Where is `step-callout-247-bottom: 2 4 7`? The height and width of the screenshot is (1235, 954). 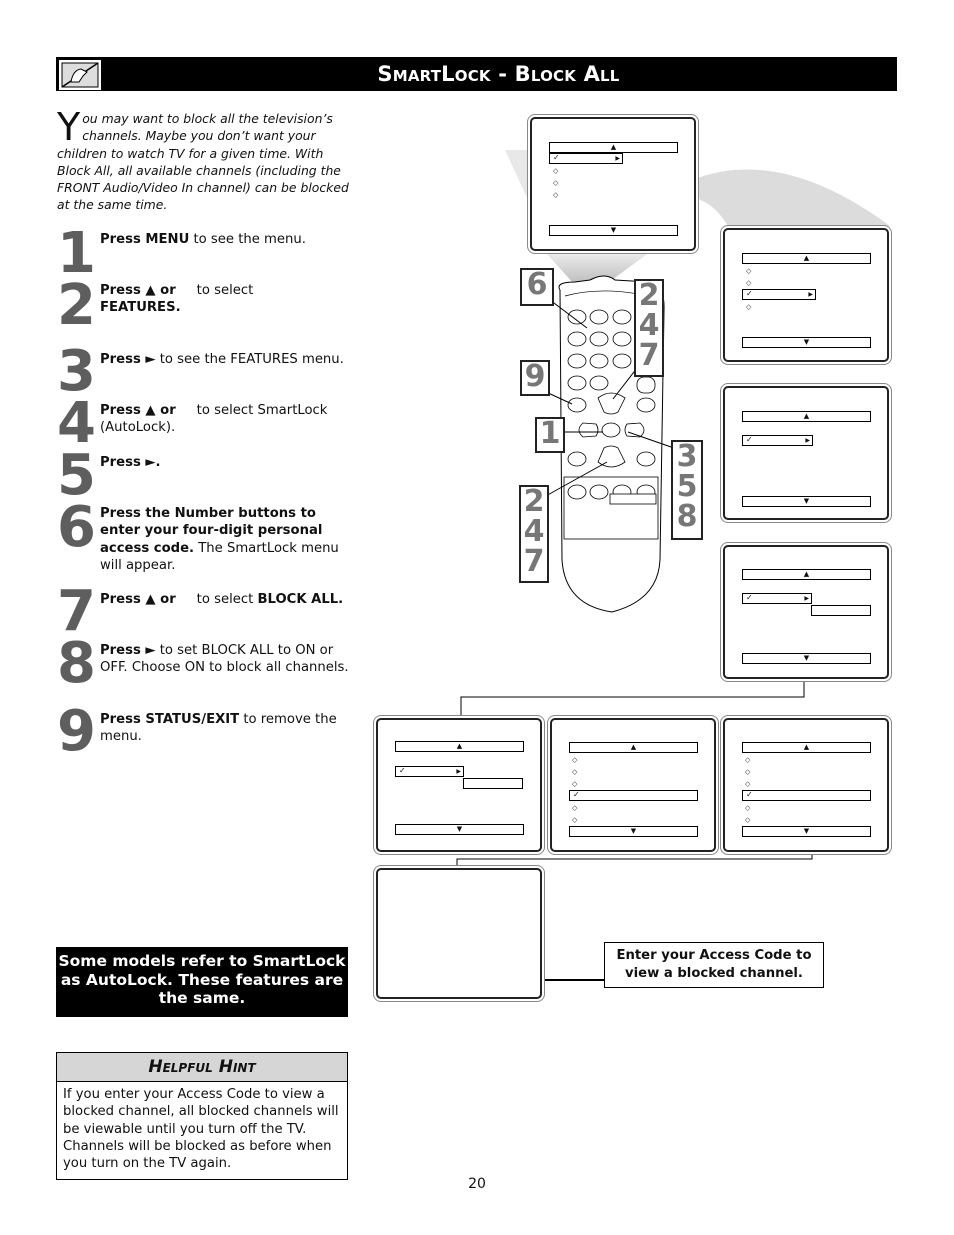 step-callout-247-bottom: 2 4 7 is located at coordinates (534, 534).